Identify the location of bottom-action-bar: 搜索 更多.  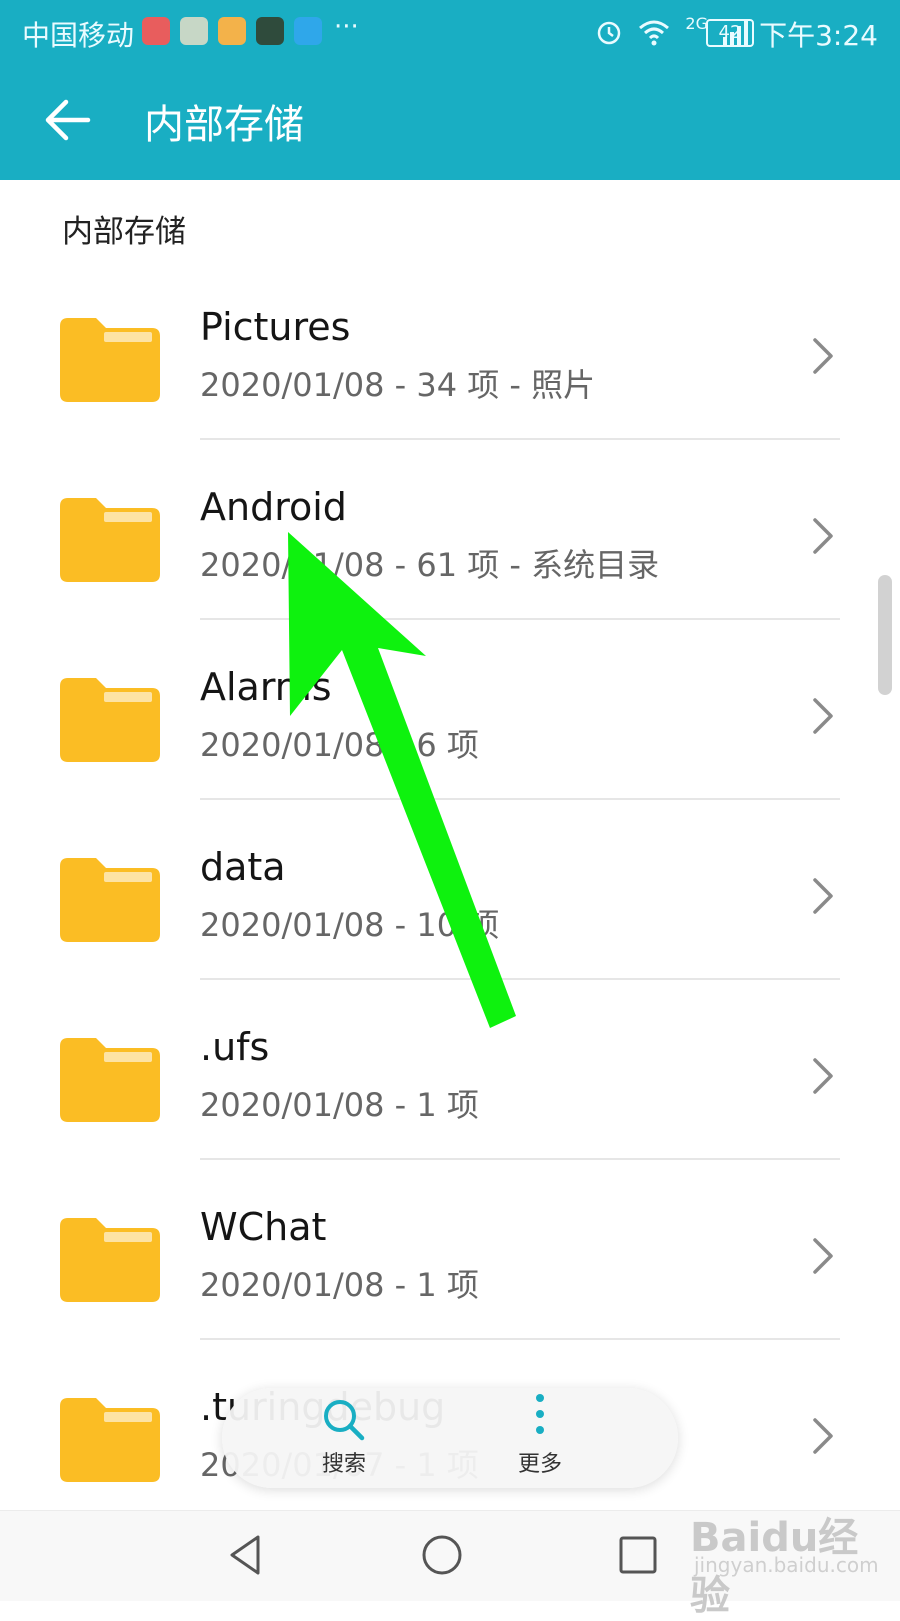
(450, 1438).